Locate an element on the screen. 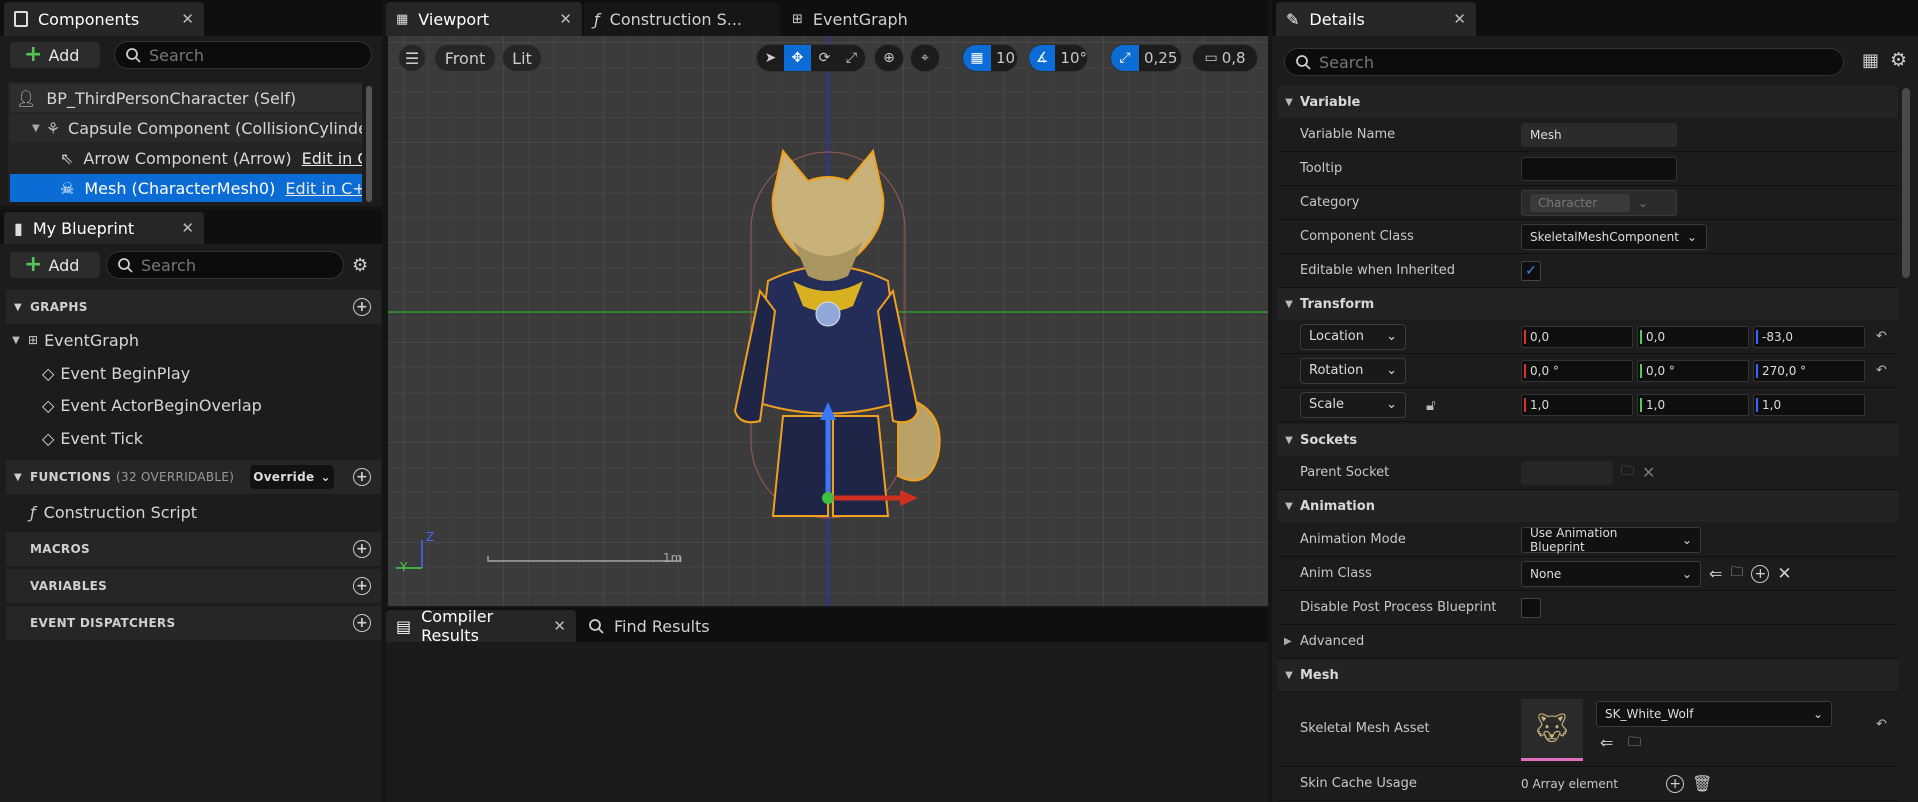  location-z-input: -83,0 is located at coordinates (1809, 336).